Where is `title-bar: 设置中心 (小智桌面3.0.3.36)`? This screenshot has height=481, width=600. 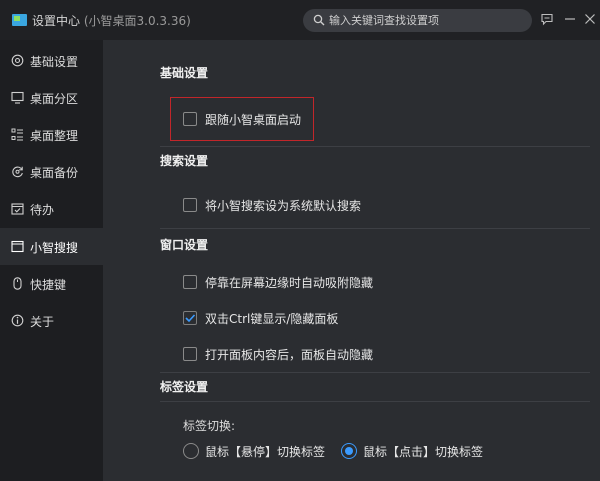 title-bar: 设置中心 (小智桌面3.0.3.36) is located at coordinates (300, 20).